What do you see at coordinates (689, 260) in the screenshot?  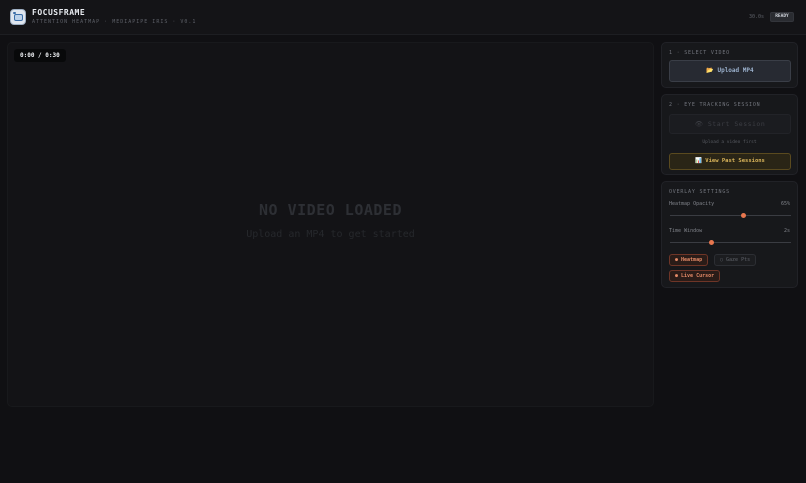 I see `heatmap-toggle: ● Heatmap` at bounding box center [689, 260].